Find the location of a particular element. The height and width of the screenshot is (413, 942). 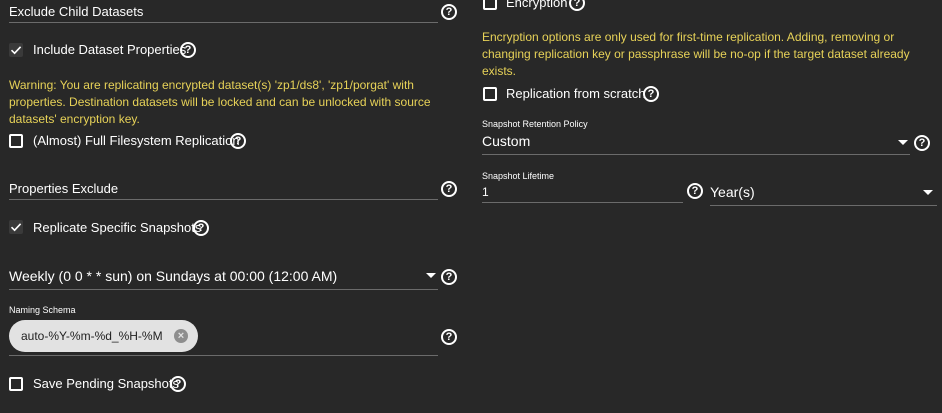

include-dataset-properties-checkbox is located at coordinates (16, 50).